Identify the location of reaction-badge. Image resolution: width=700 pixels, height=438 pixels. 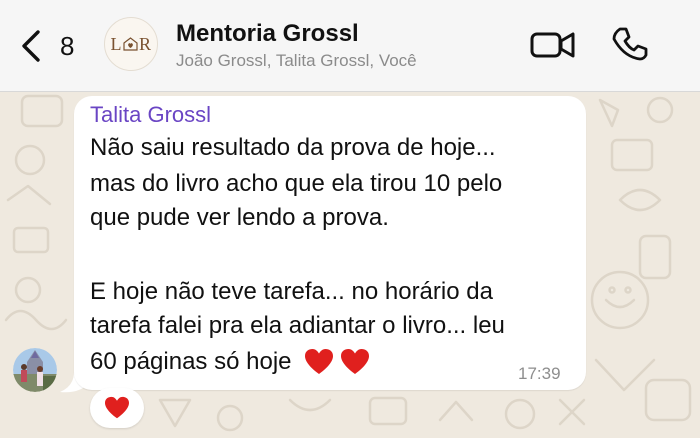
(117, 408).